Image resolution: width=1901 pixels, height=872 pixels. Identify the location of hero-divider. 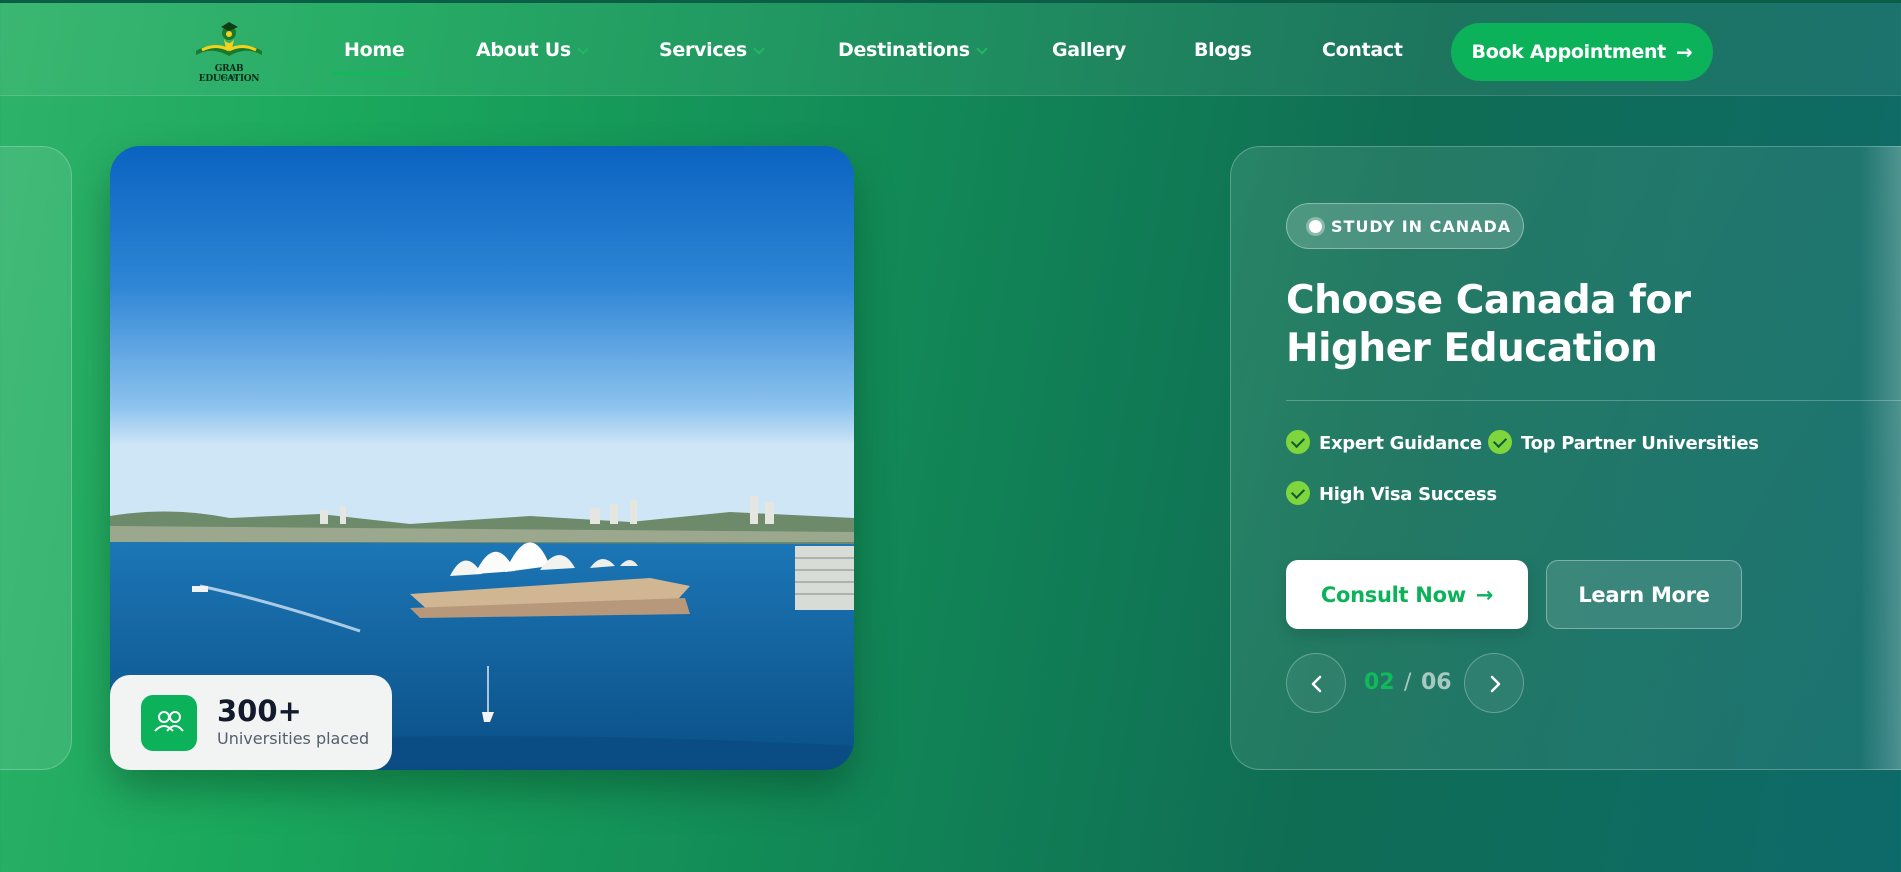
(1593, 400).